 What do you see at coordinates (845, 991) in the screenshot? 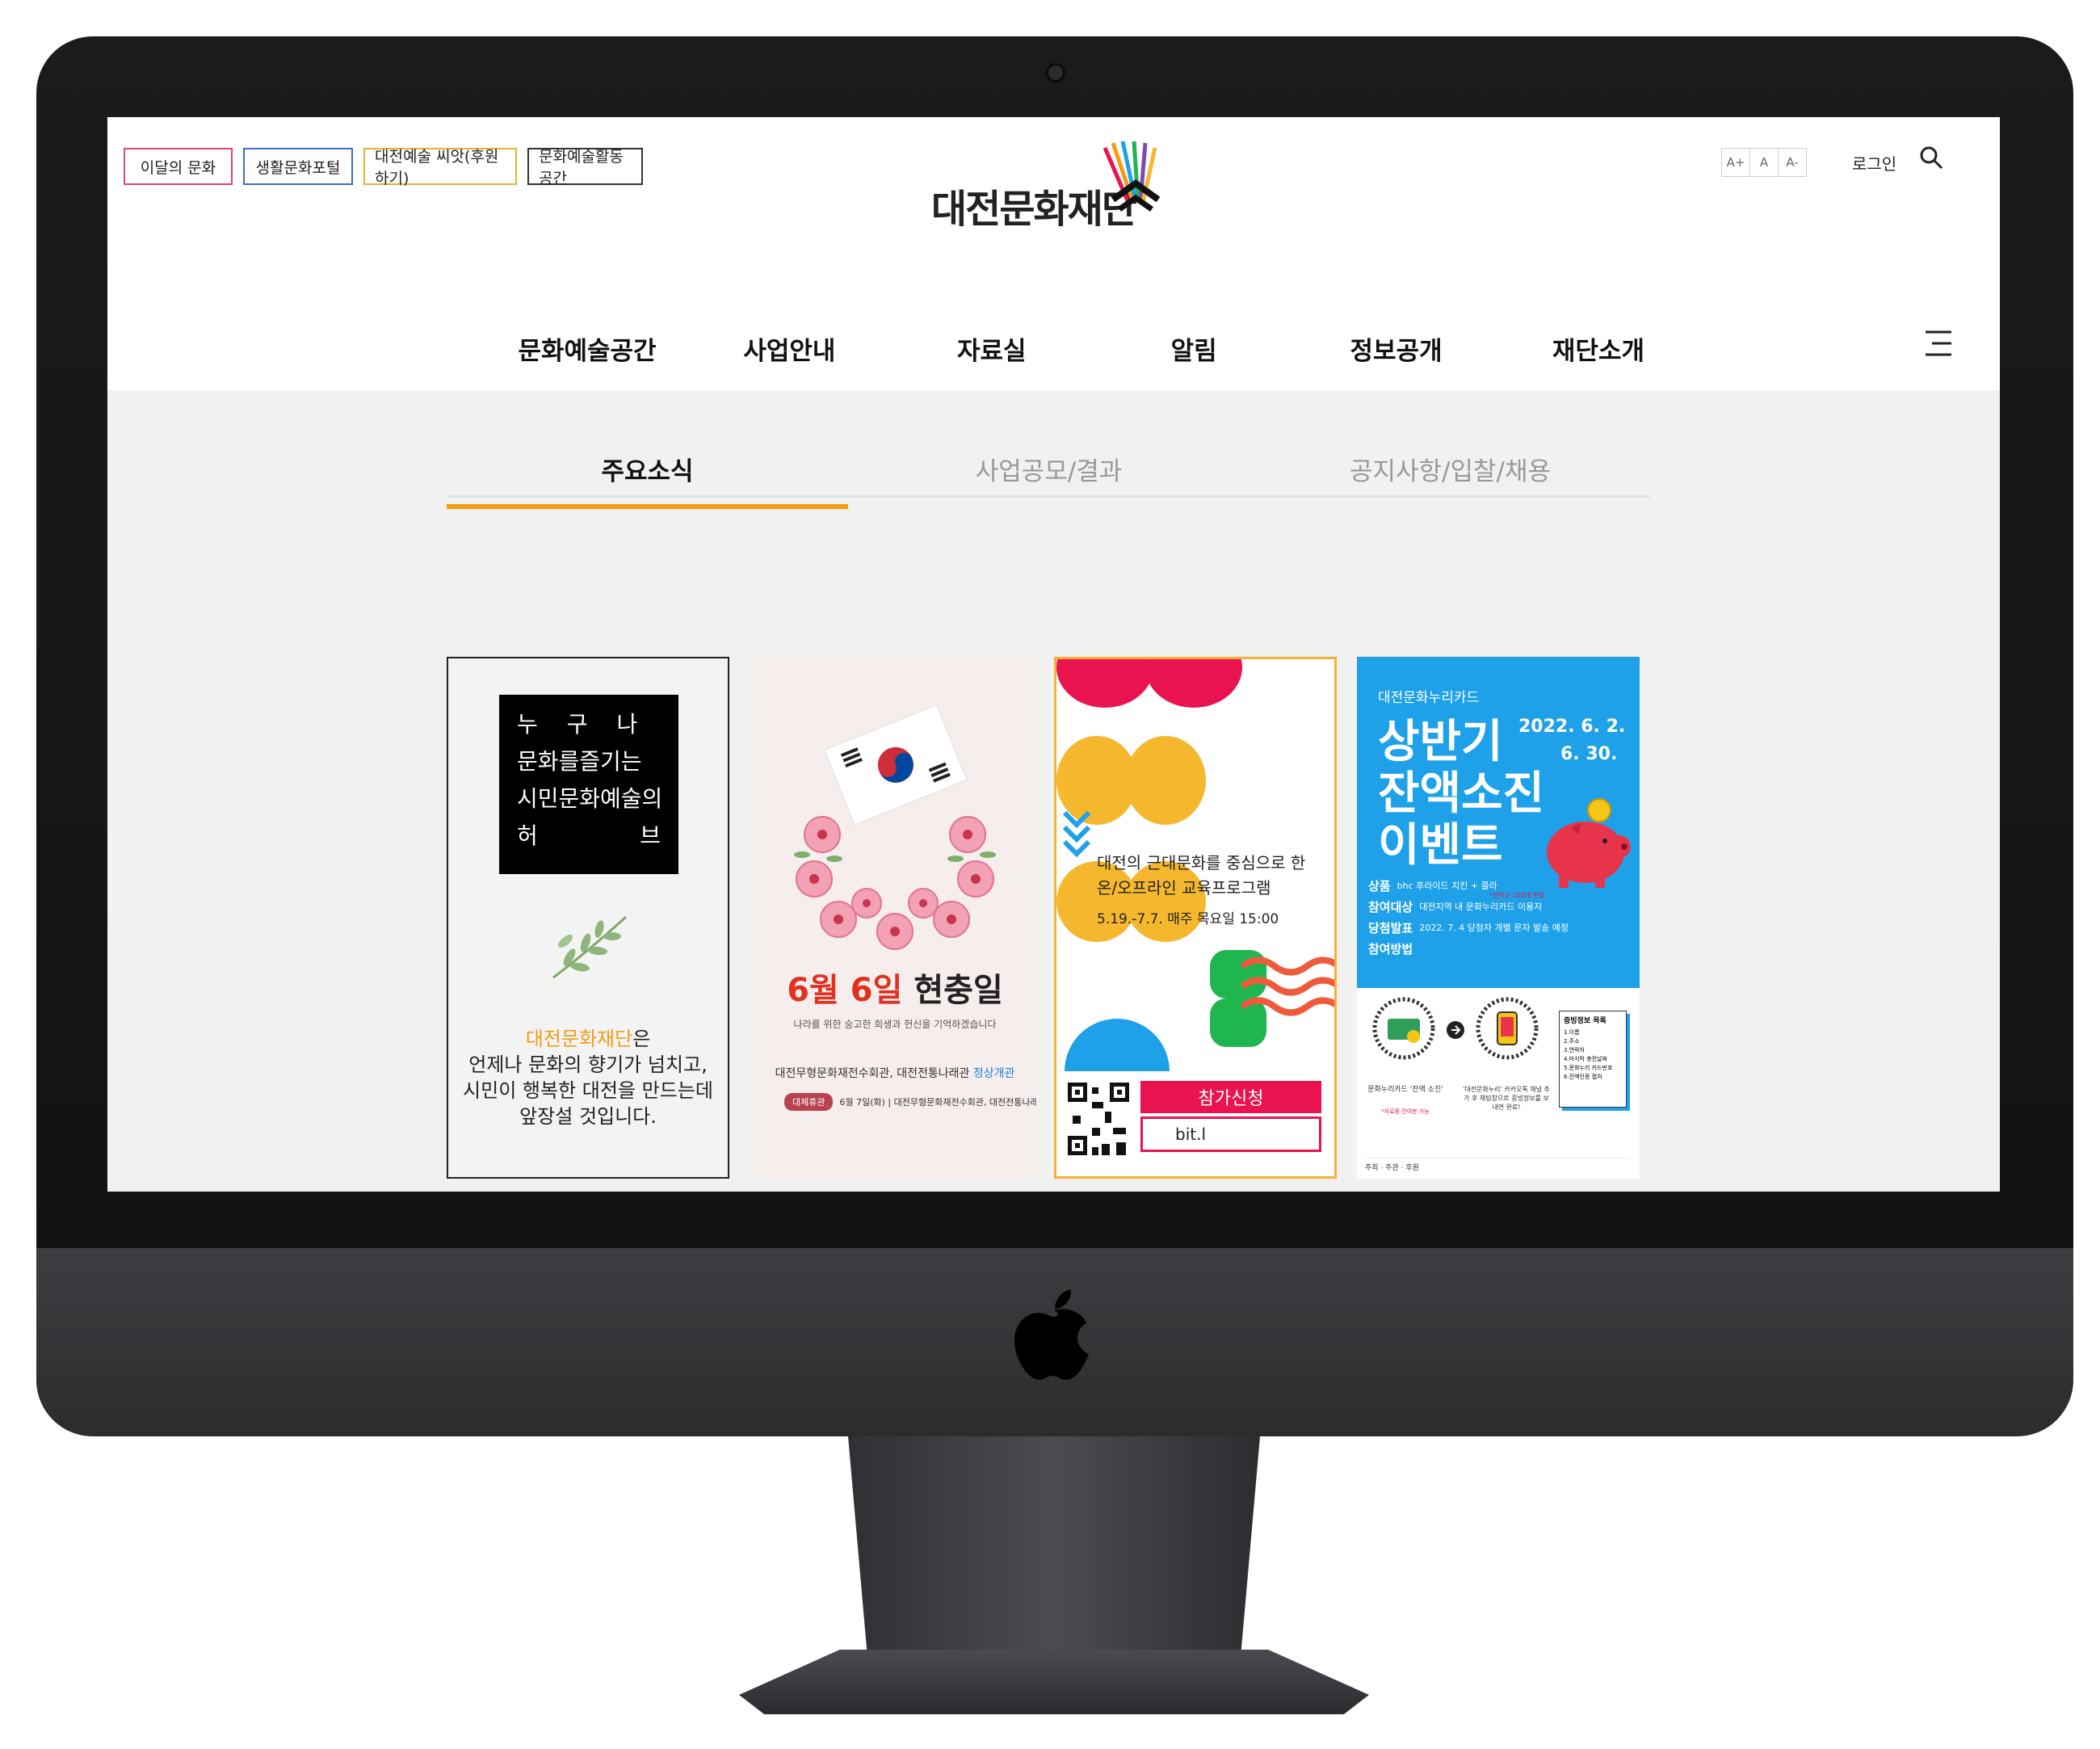
I see `memorial-date: 6월 6일` at bounding box center [845, 991].